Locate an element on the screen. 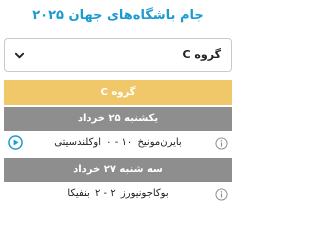  match-score: ۱۰ - ۰ is located at coordinates (119, 142).